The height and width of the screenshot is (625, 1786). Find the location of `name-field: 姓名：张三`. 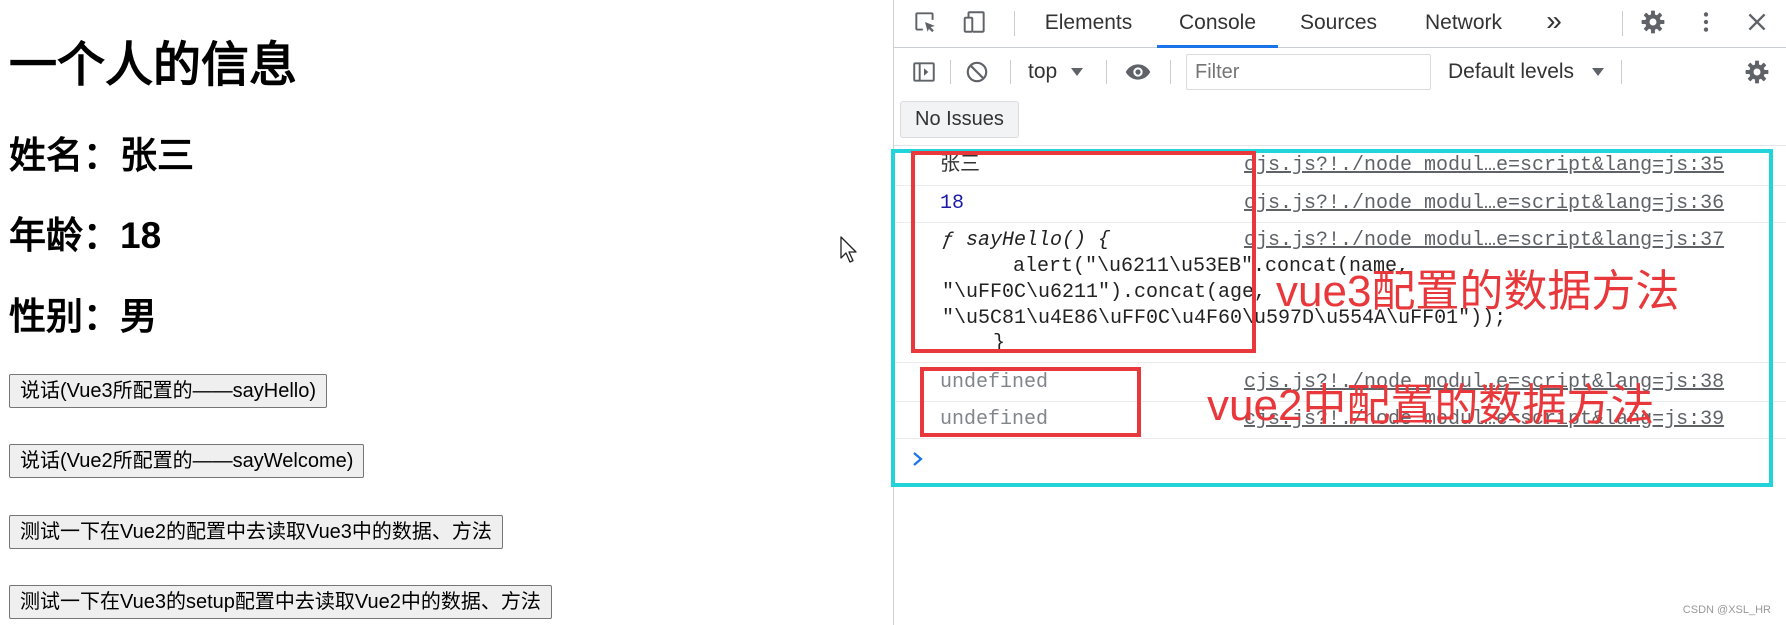

name-field: 姓名：张三 is located at coordinates (101, 156).